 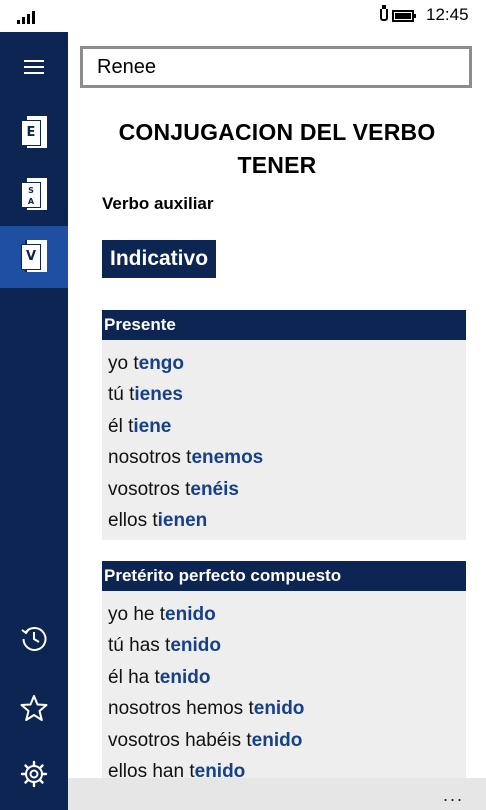 I want to click on search-input, so click(x=276, y=67).